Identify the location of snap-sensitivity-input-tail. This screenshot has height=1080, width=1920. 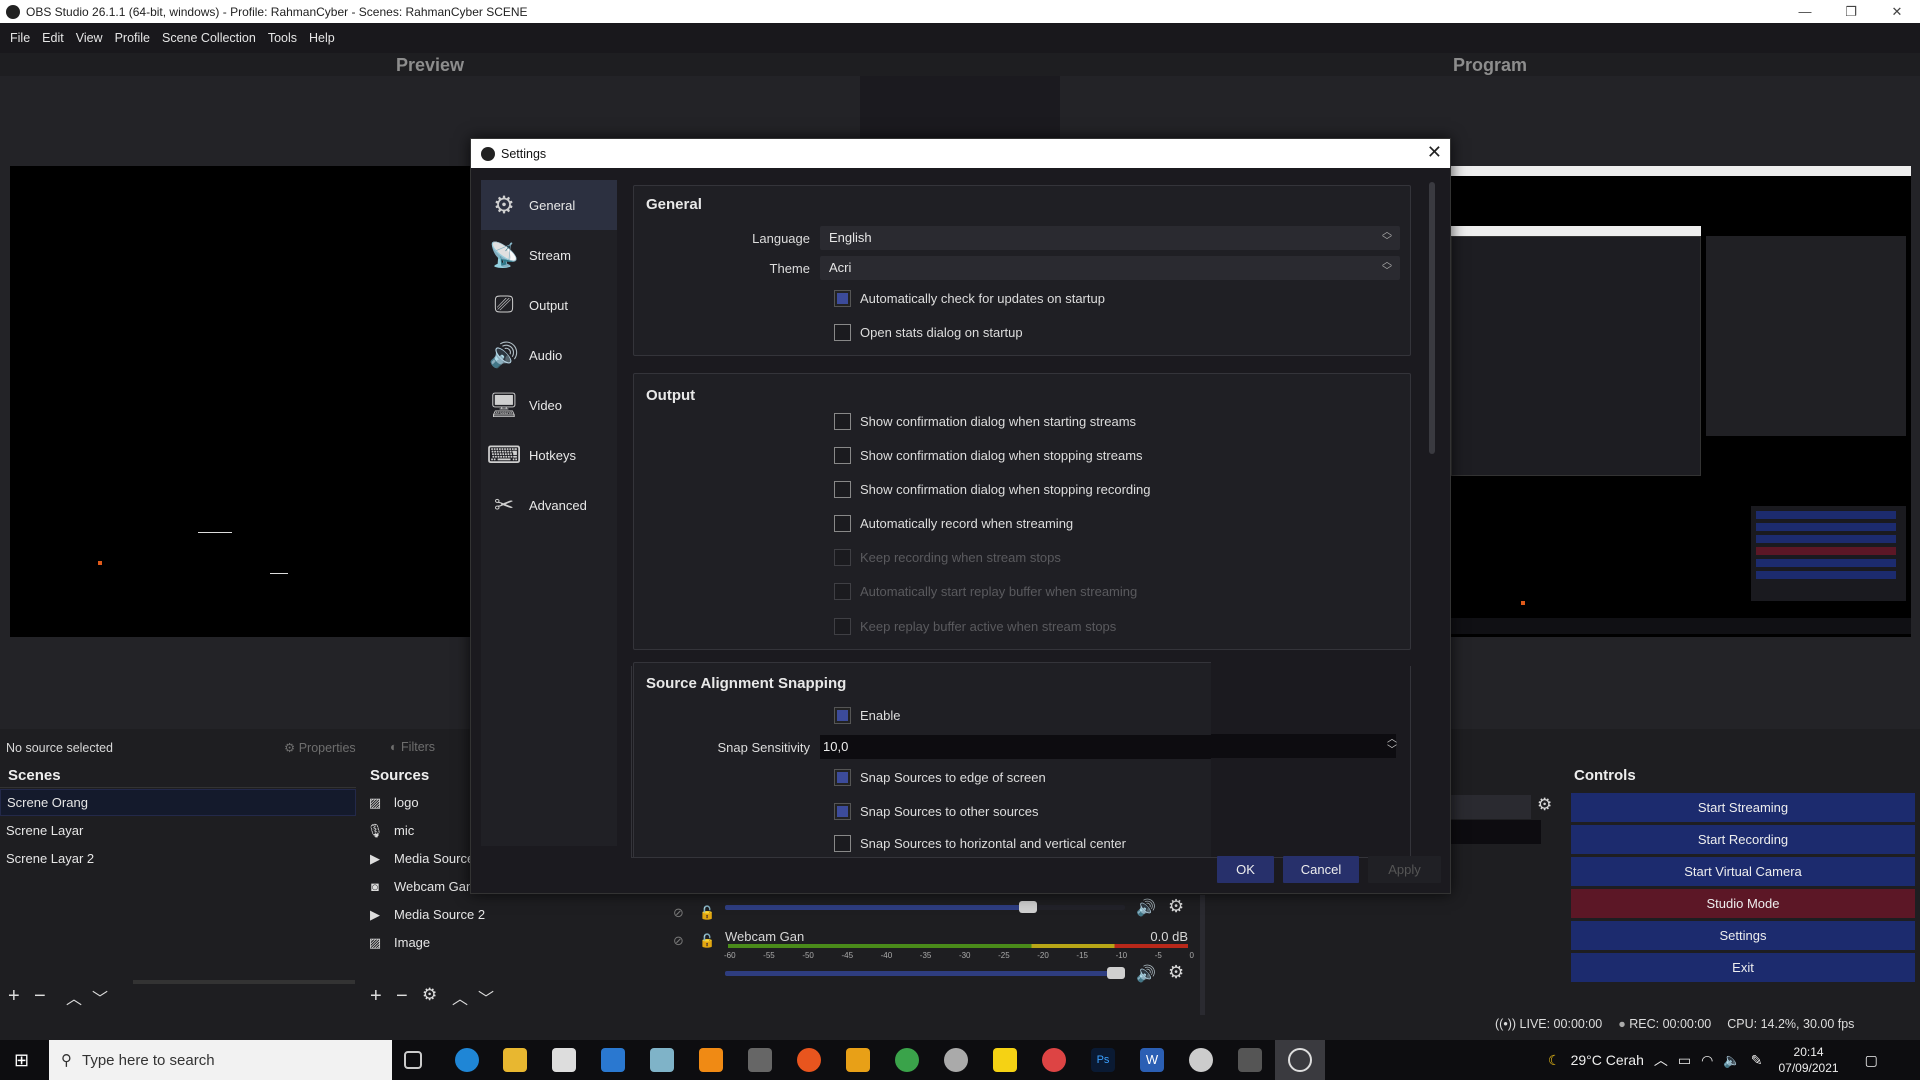
(1303, 746).